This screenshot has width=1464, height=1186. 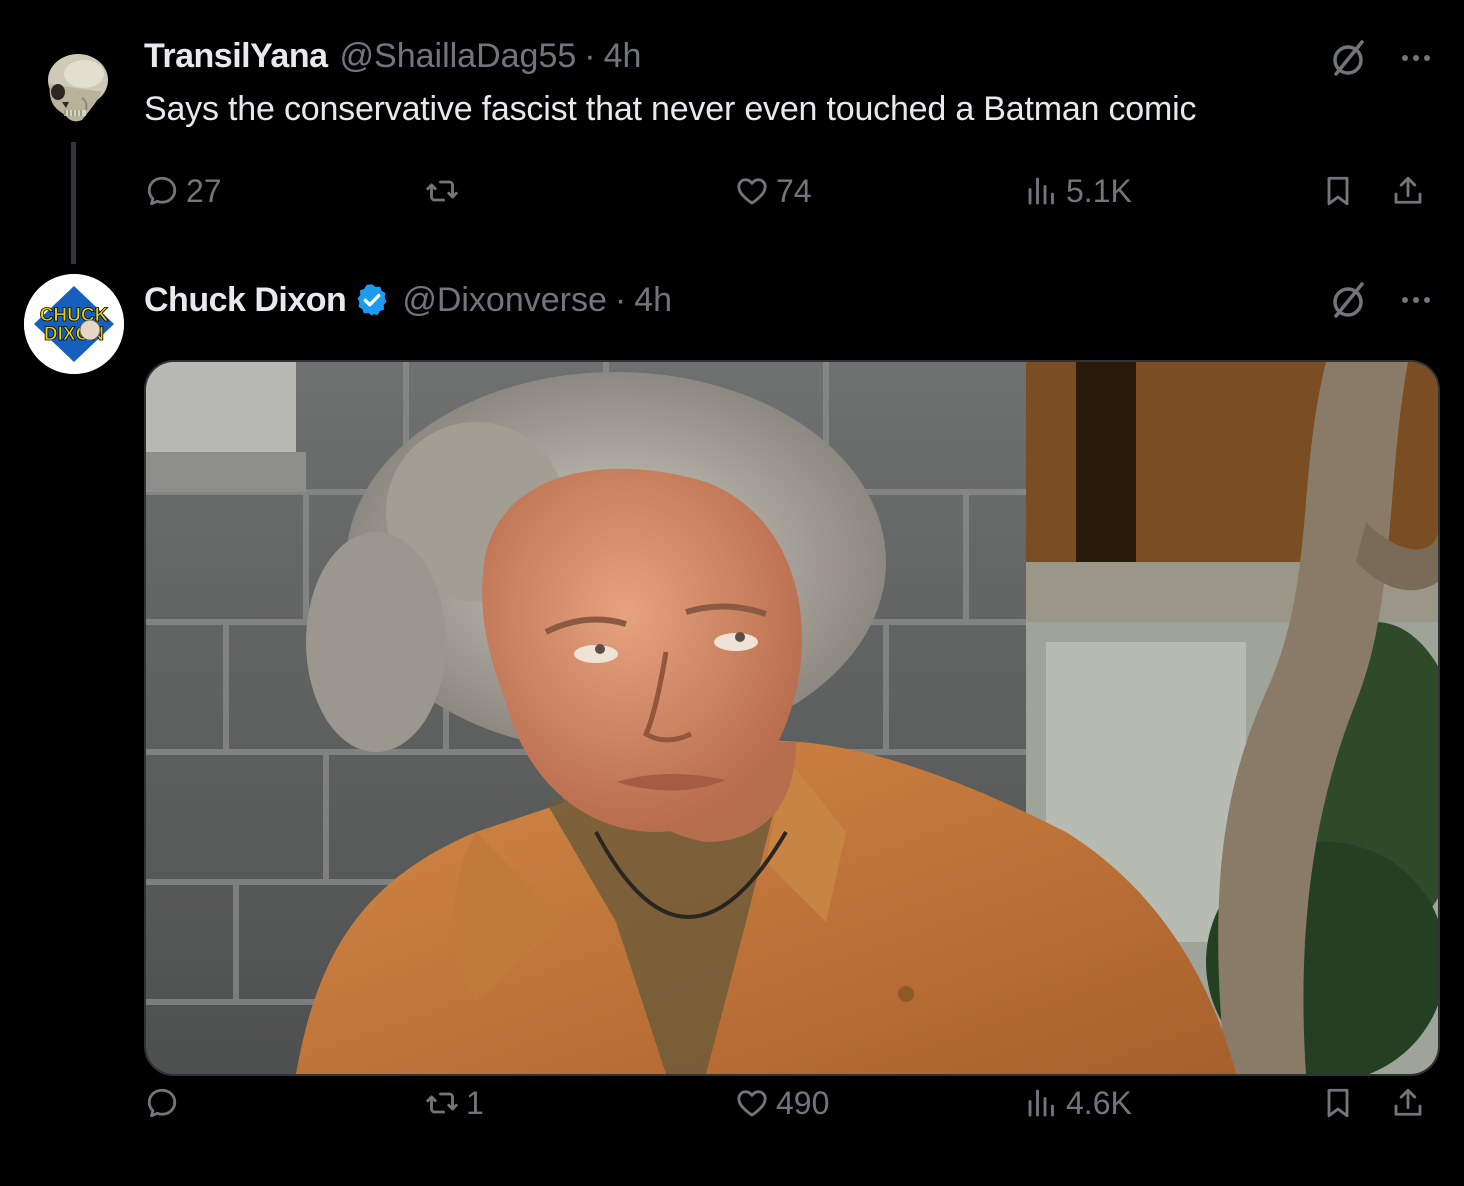 What do you see at coordinates (458, 56) in the screenshot?
I see `user-handle: @ShaillaDag55` at bounding box center [458, 56].